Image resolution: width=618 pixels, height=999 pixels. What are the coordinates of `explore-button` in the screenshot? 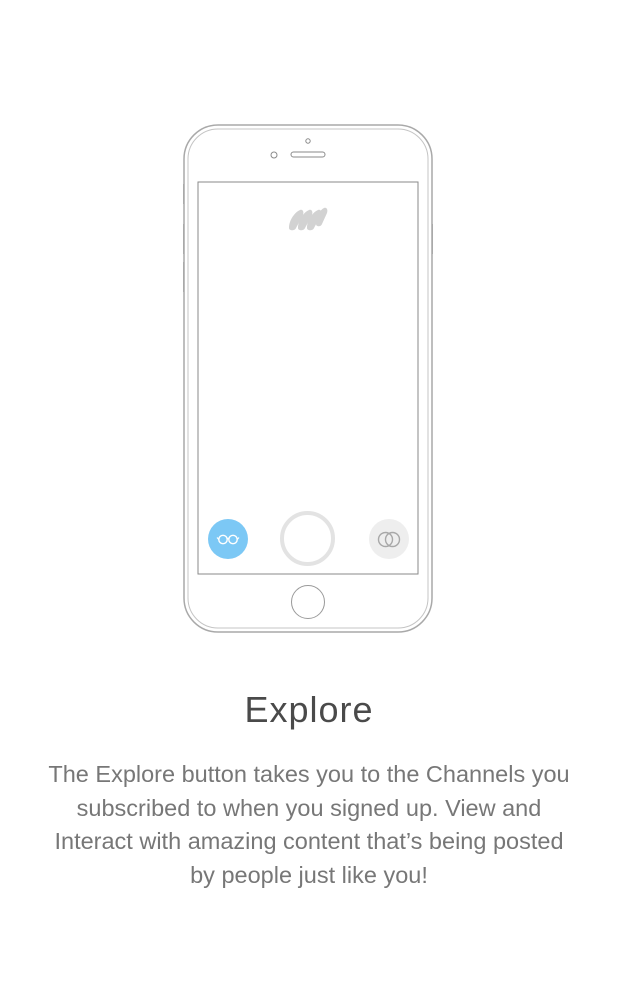 It's located at (228, 539).